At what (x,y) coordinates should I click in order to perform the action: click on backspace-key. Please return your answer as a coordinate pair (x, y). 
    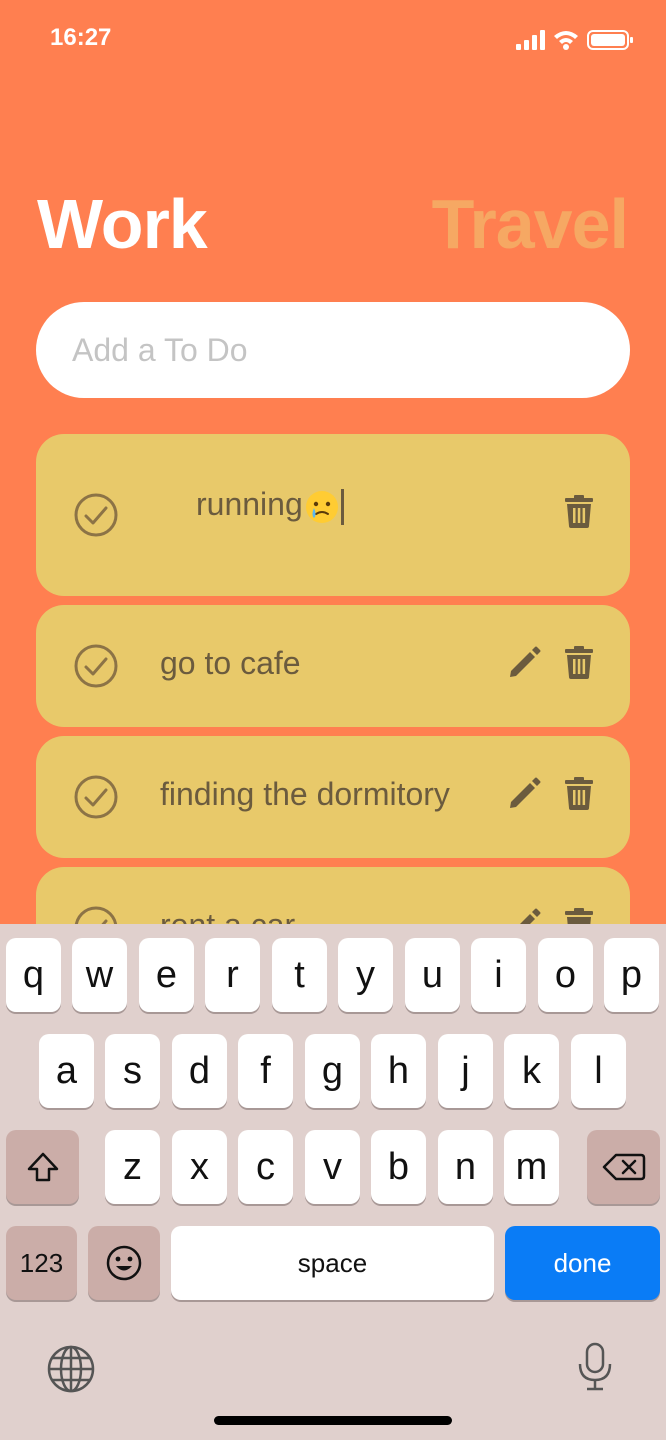
    Looking at the image, I should click on (623, 1167).